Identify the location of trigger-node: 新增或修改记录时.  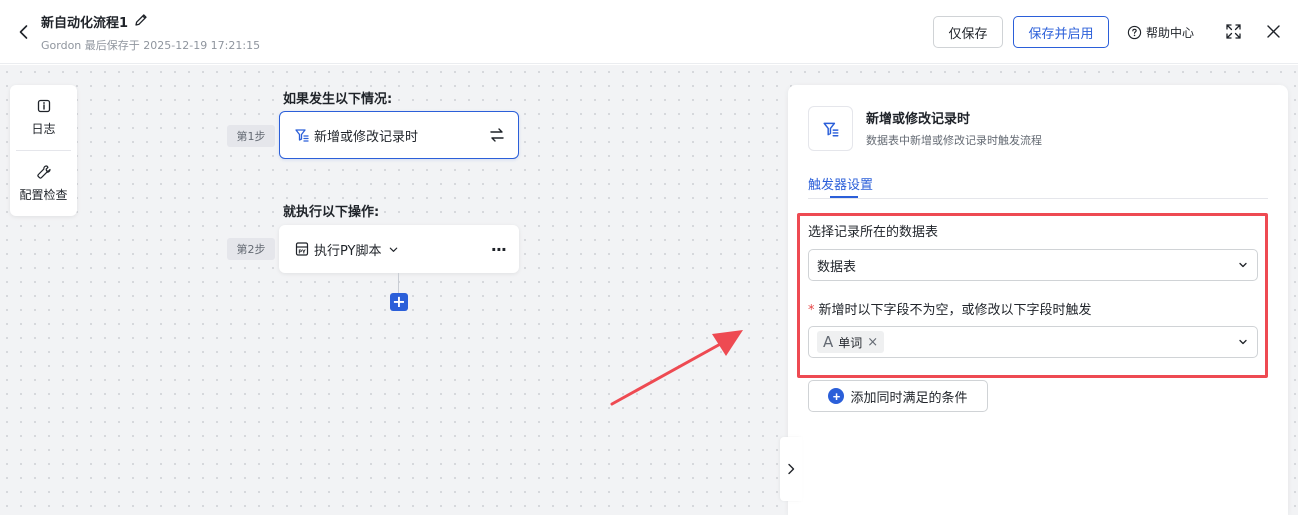
(399, 135).